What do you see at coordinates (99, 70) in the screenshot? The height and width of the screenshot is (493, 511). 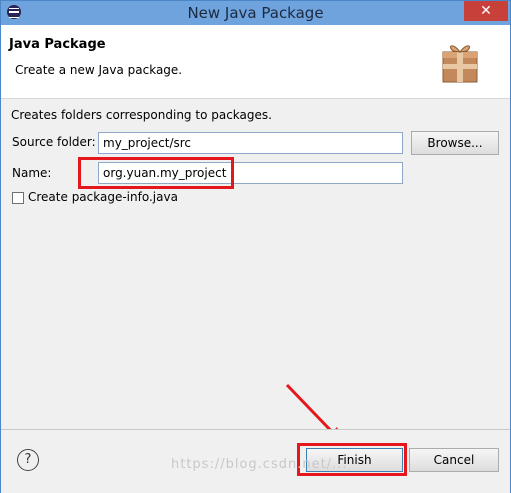 I see `wizard-description: Create a new Java package.` at bounding box center [99, 70].